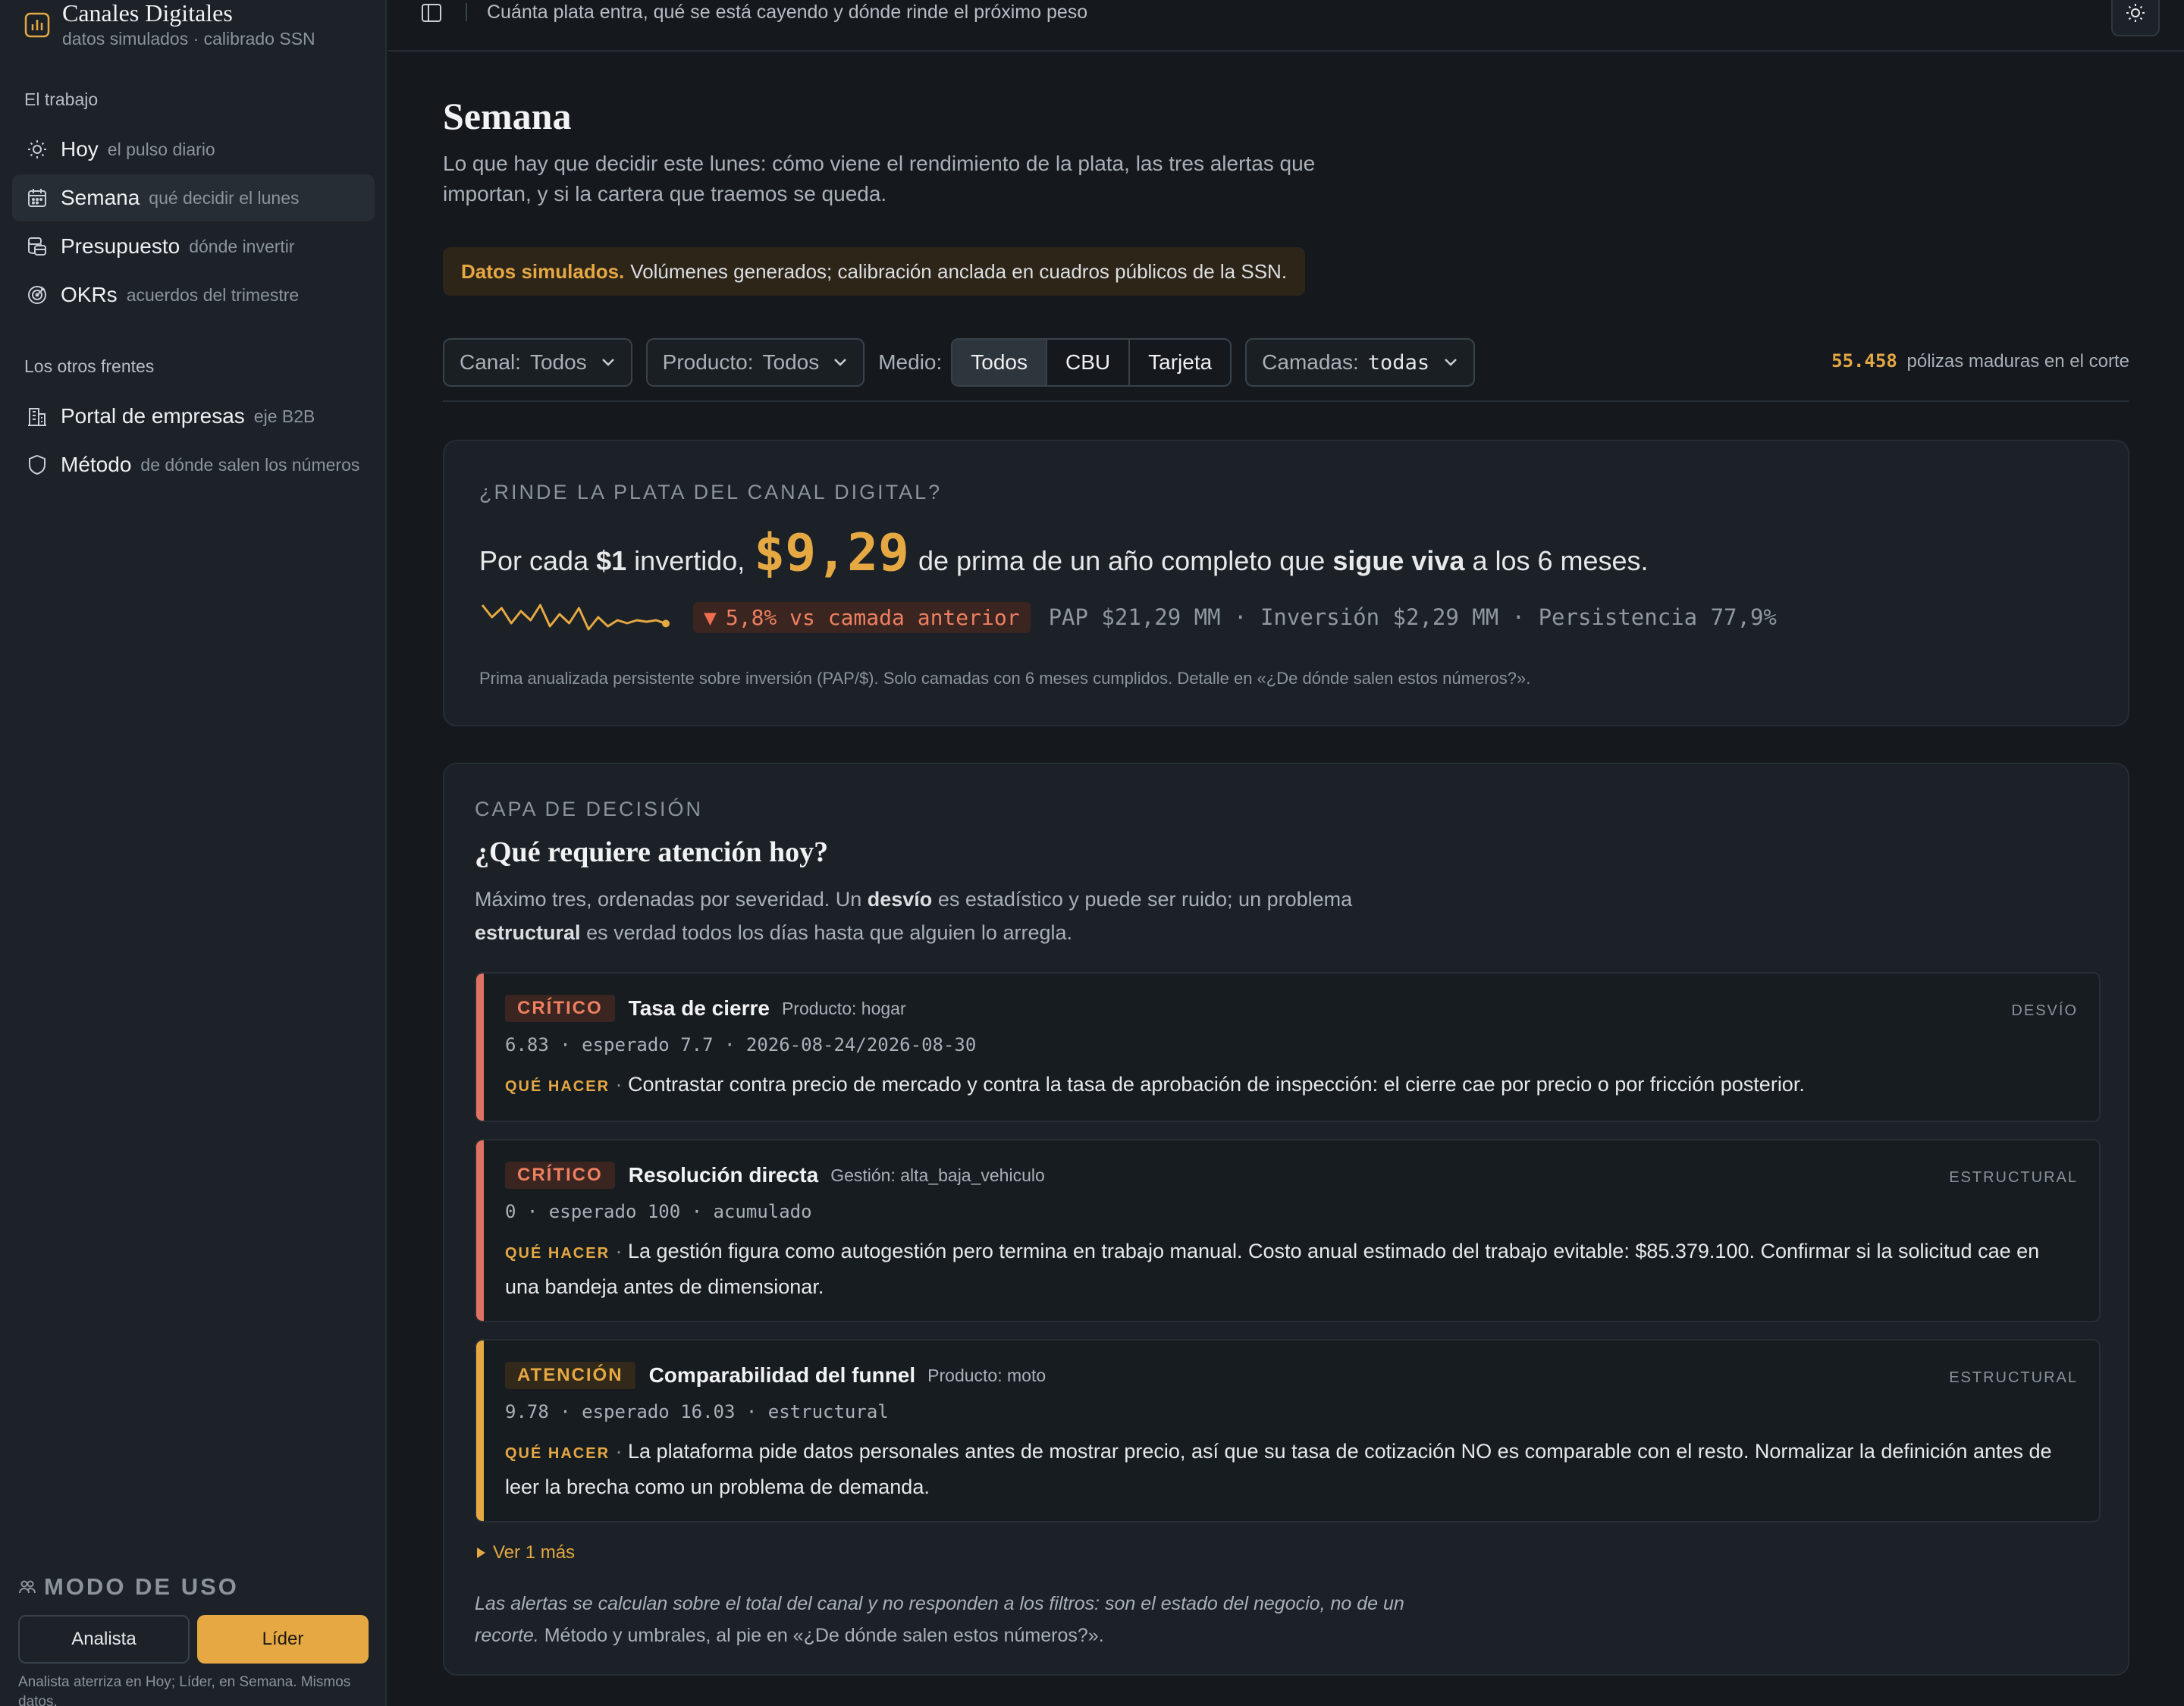 The width and height of the screenshot is (2184, 1706). What do you see at coordinates (999, 362) in the screenshot?
I see `medio-option-todos: Todos` at bounding box center [999, 362].